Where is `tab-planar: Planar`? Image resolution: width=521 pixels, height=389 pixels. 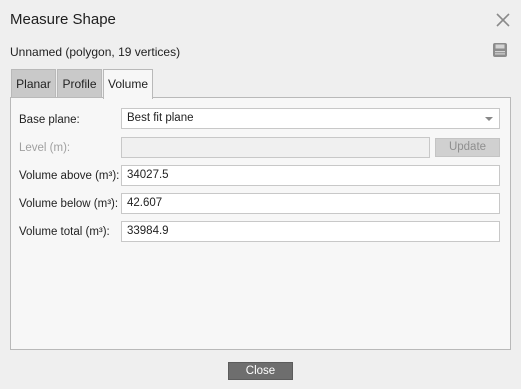 tab-planar: Planar is located at coordinates (33, 83).